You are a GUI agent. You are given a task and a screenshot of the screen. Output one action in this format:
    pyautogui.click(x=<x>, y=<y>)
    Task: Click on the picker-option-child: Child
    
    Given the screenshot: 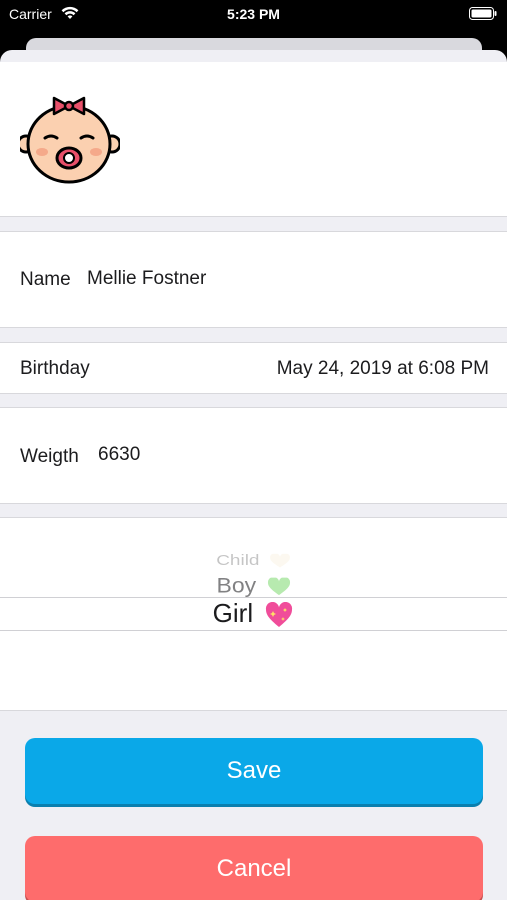 What is the action you would take?
    pyautogui.click(x=253, y=561)
    